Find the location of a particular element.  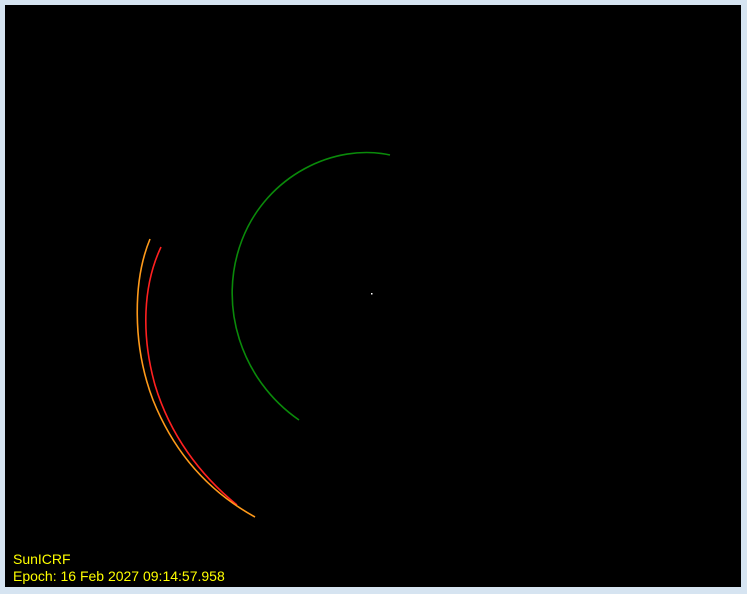

epoch-label: Epoch: 16 Feb 2027 09:14:57.958 is located at coordinates (119, 576).